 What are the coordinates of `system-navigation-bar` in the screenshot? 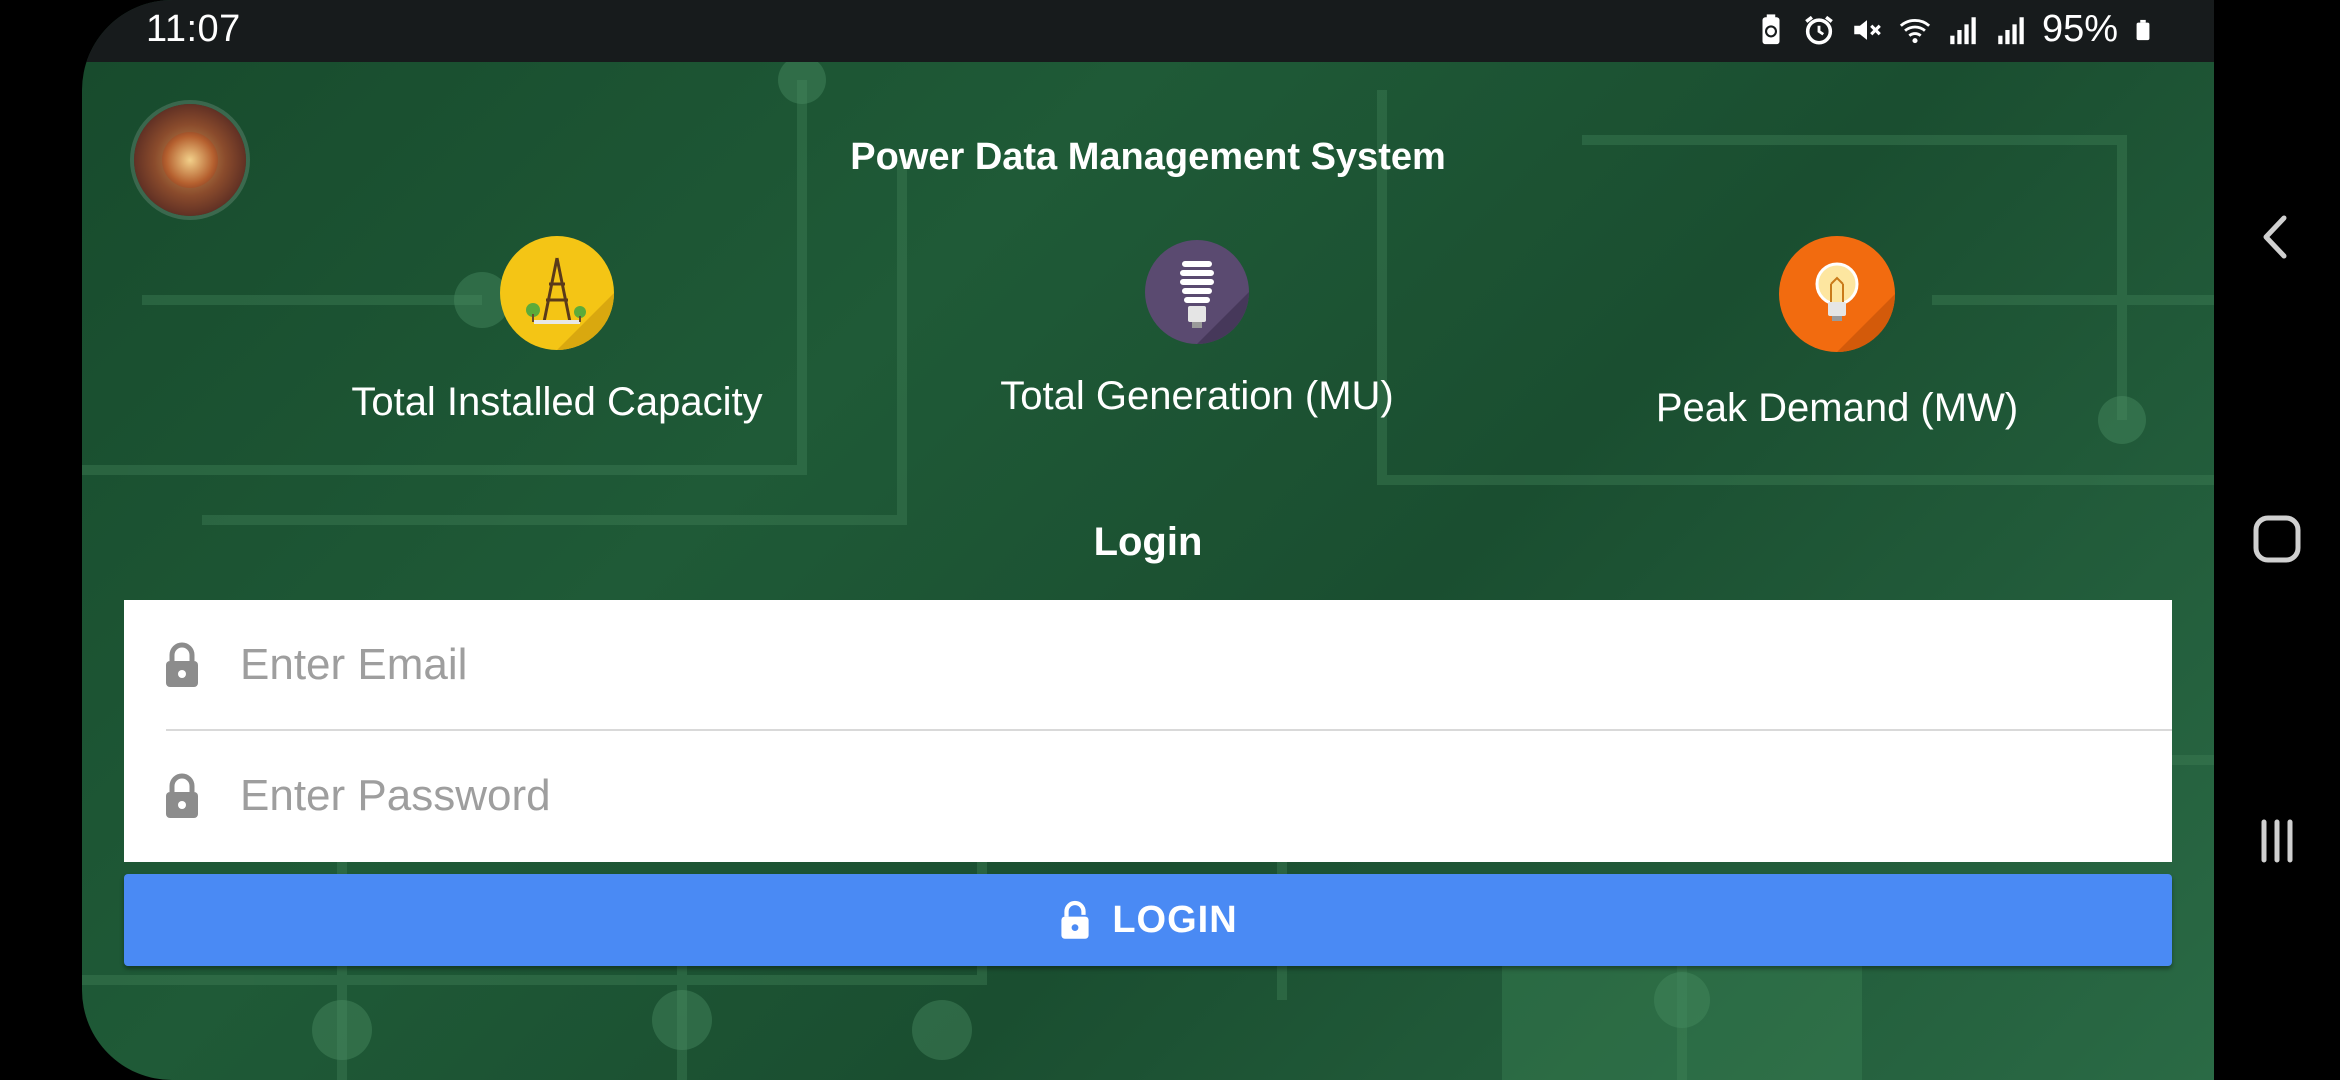 It's located at (2277, 540).